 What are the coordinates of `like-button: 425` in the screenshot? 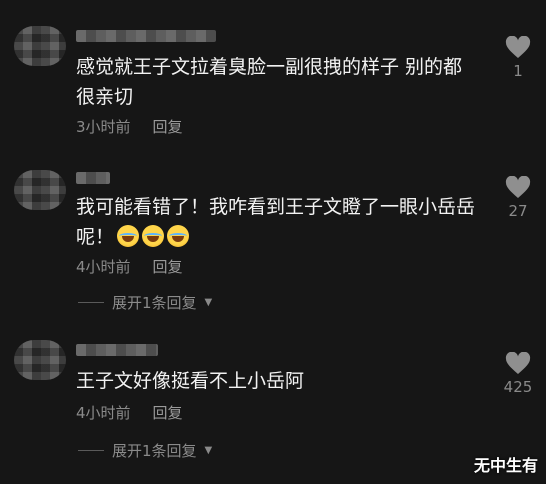 It's located at (518, 374).